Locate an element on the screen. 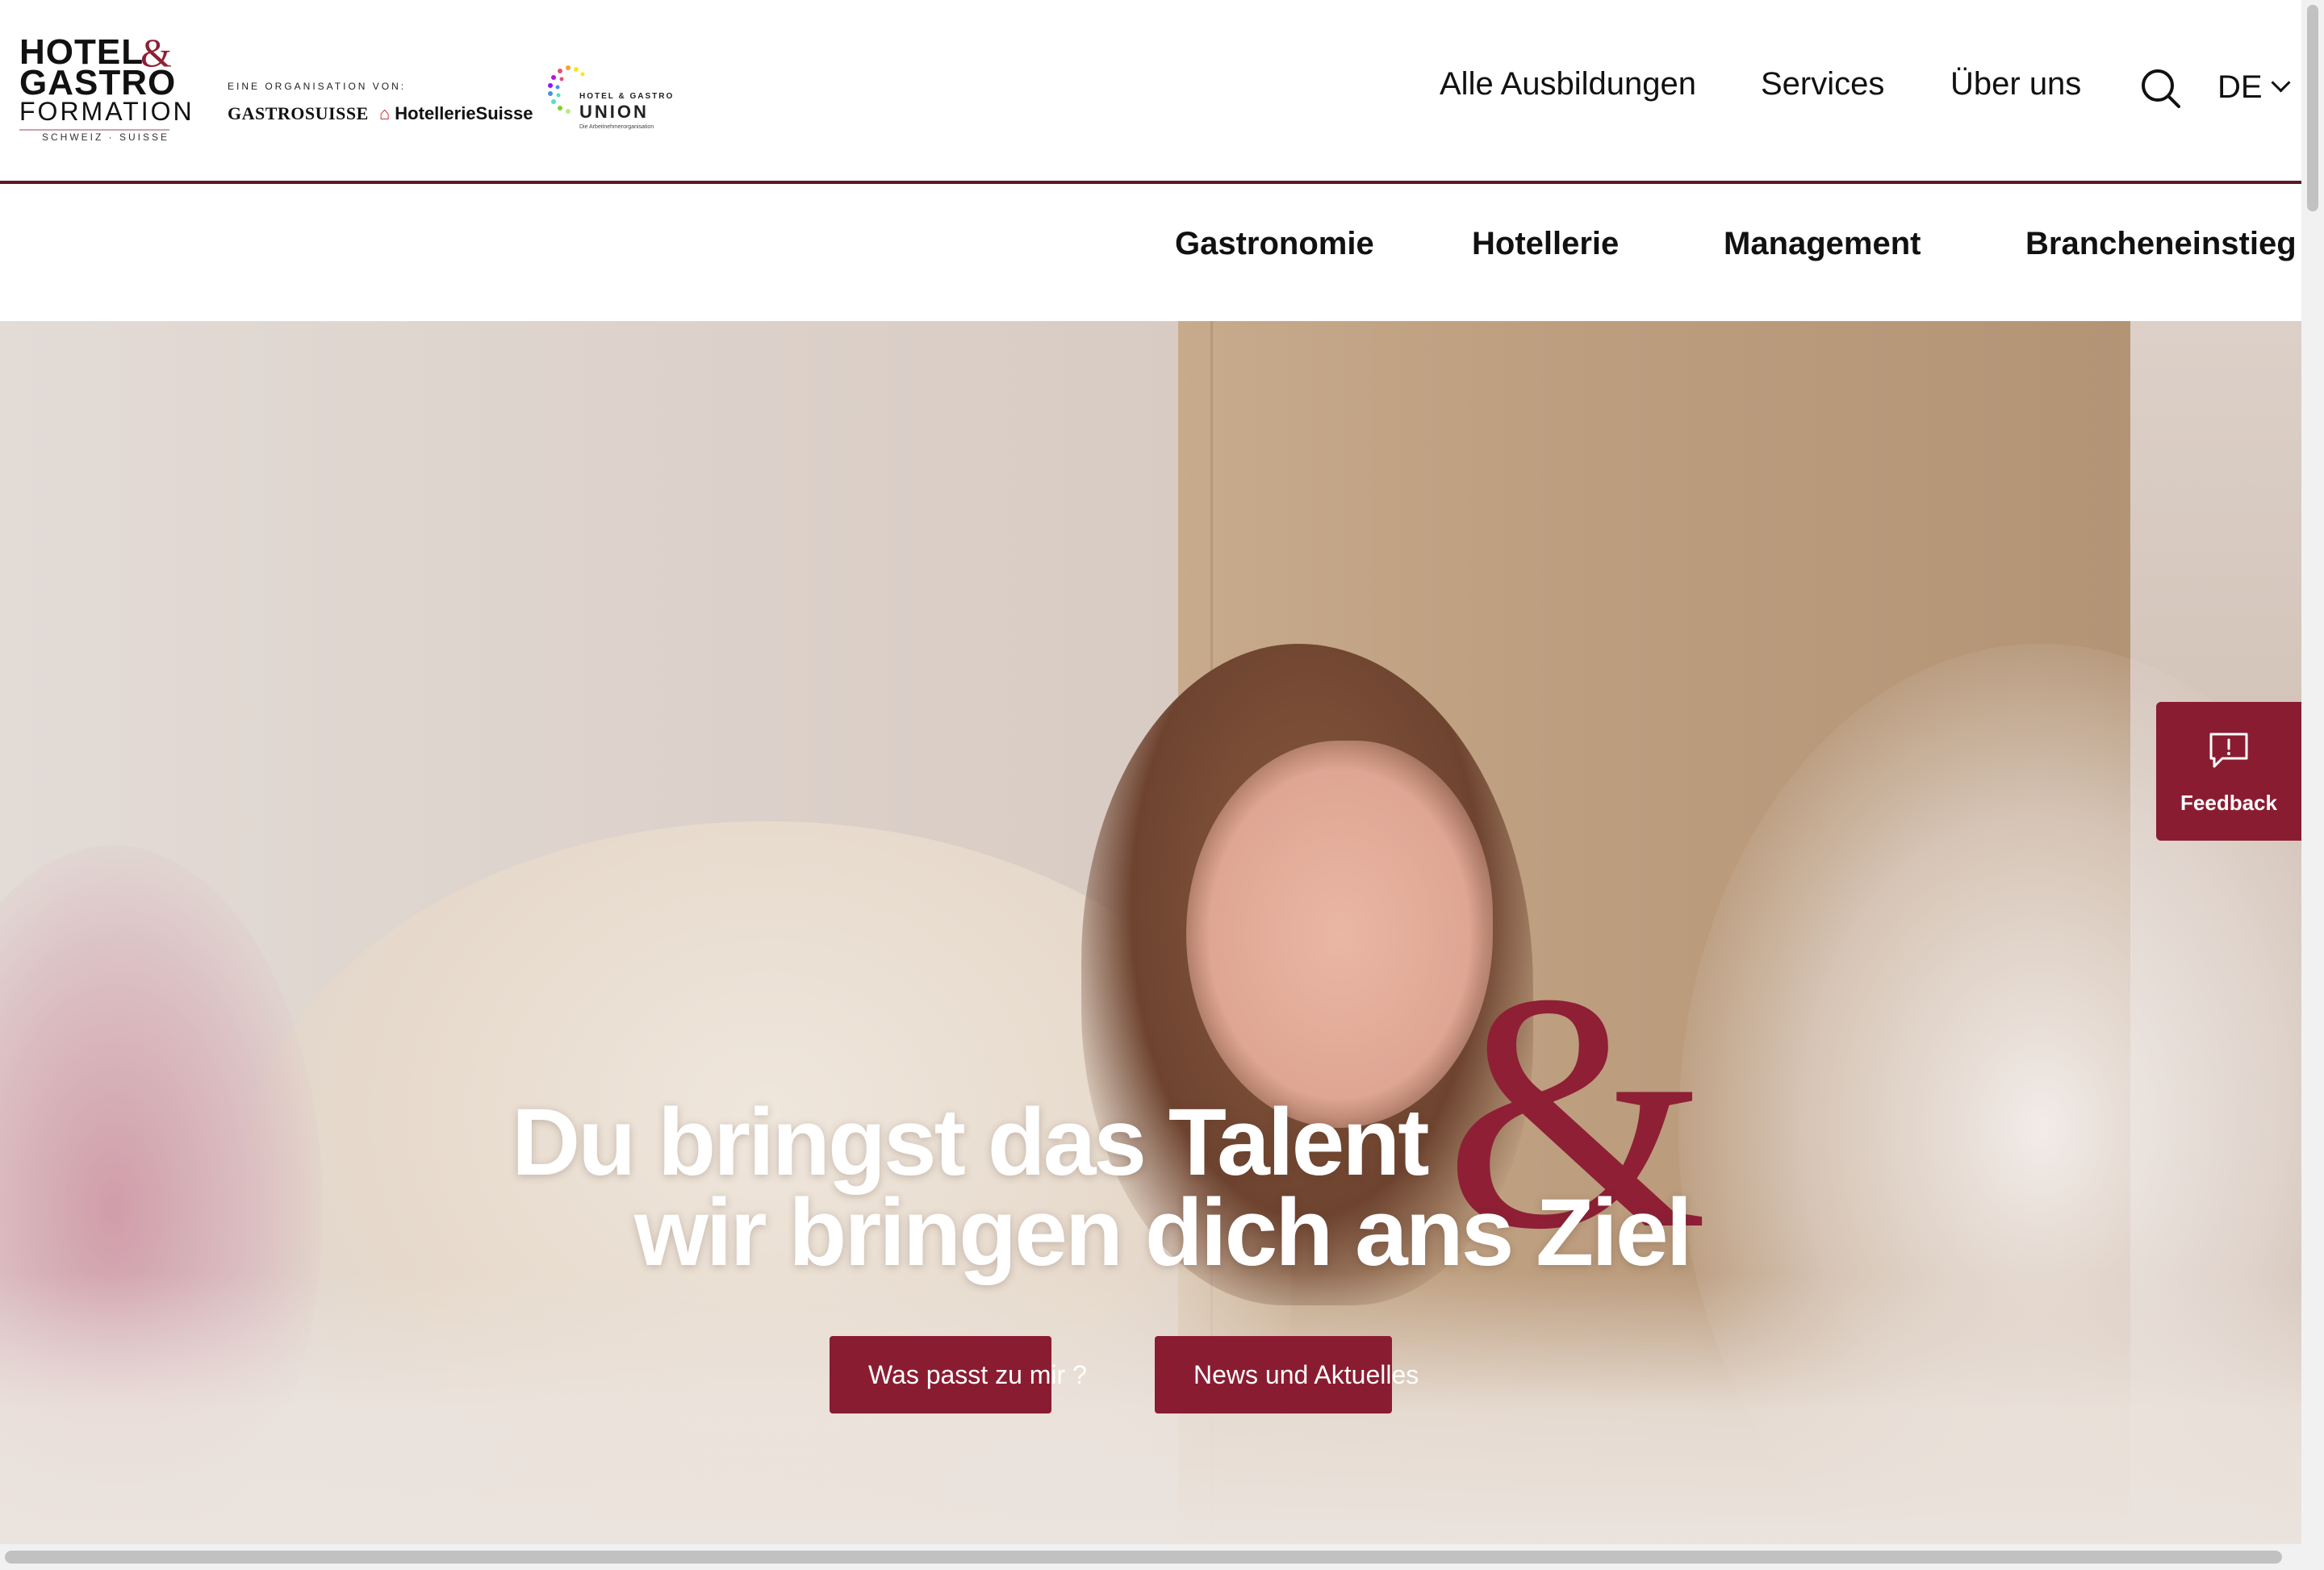  horizontal-scrollbar is located at coordinates (1150, 1557).